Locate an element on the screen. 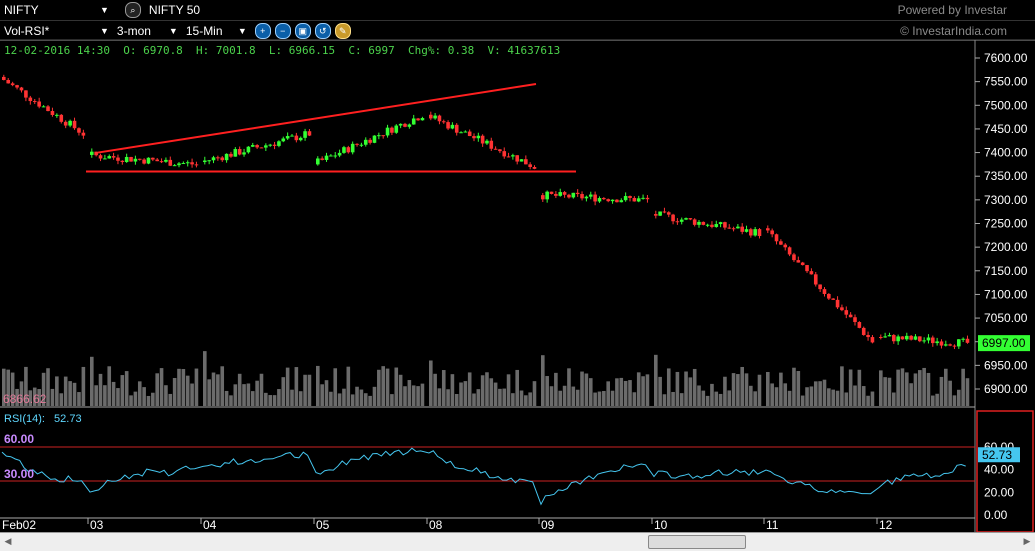 The height and width of the screenshot is (551, 1035). horizontal-scrollbar: ◀ ▶ is located at coordinates (517, 541).